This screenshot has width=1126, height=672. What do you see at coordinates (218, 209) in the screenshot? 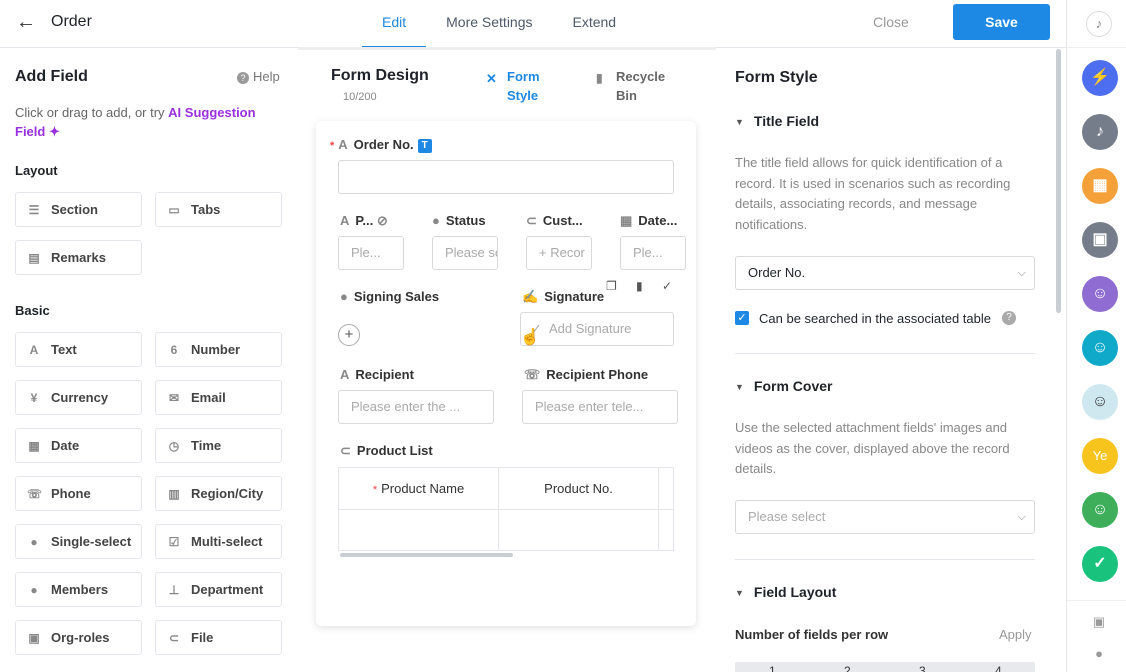
I see `field-item-tabs: ▭ Tabs` at bounding box center [218, 209].